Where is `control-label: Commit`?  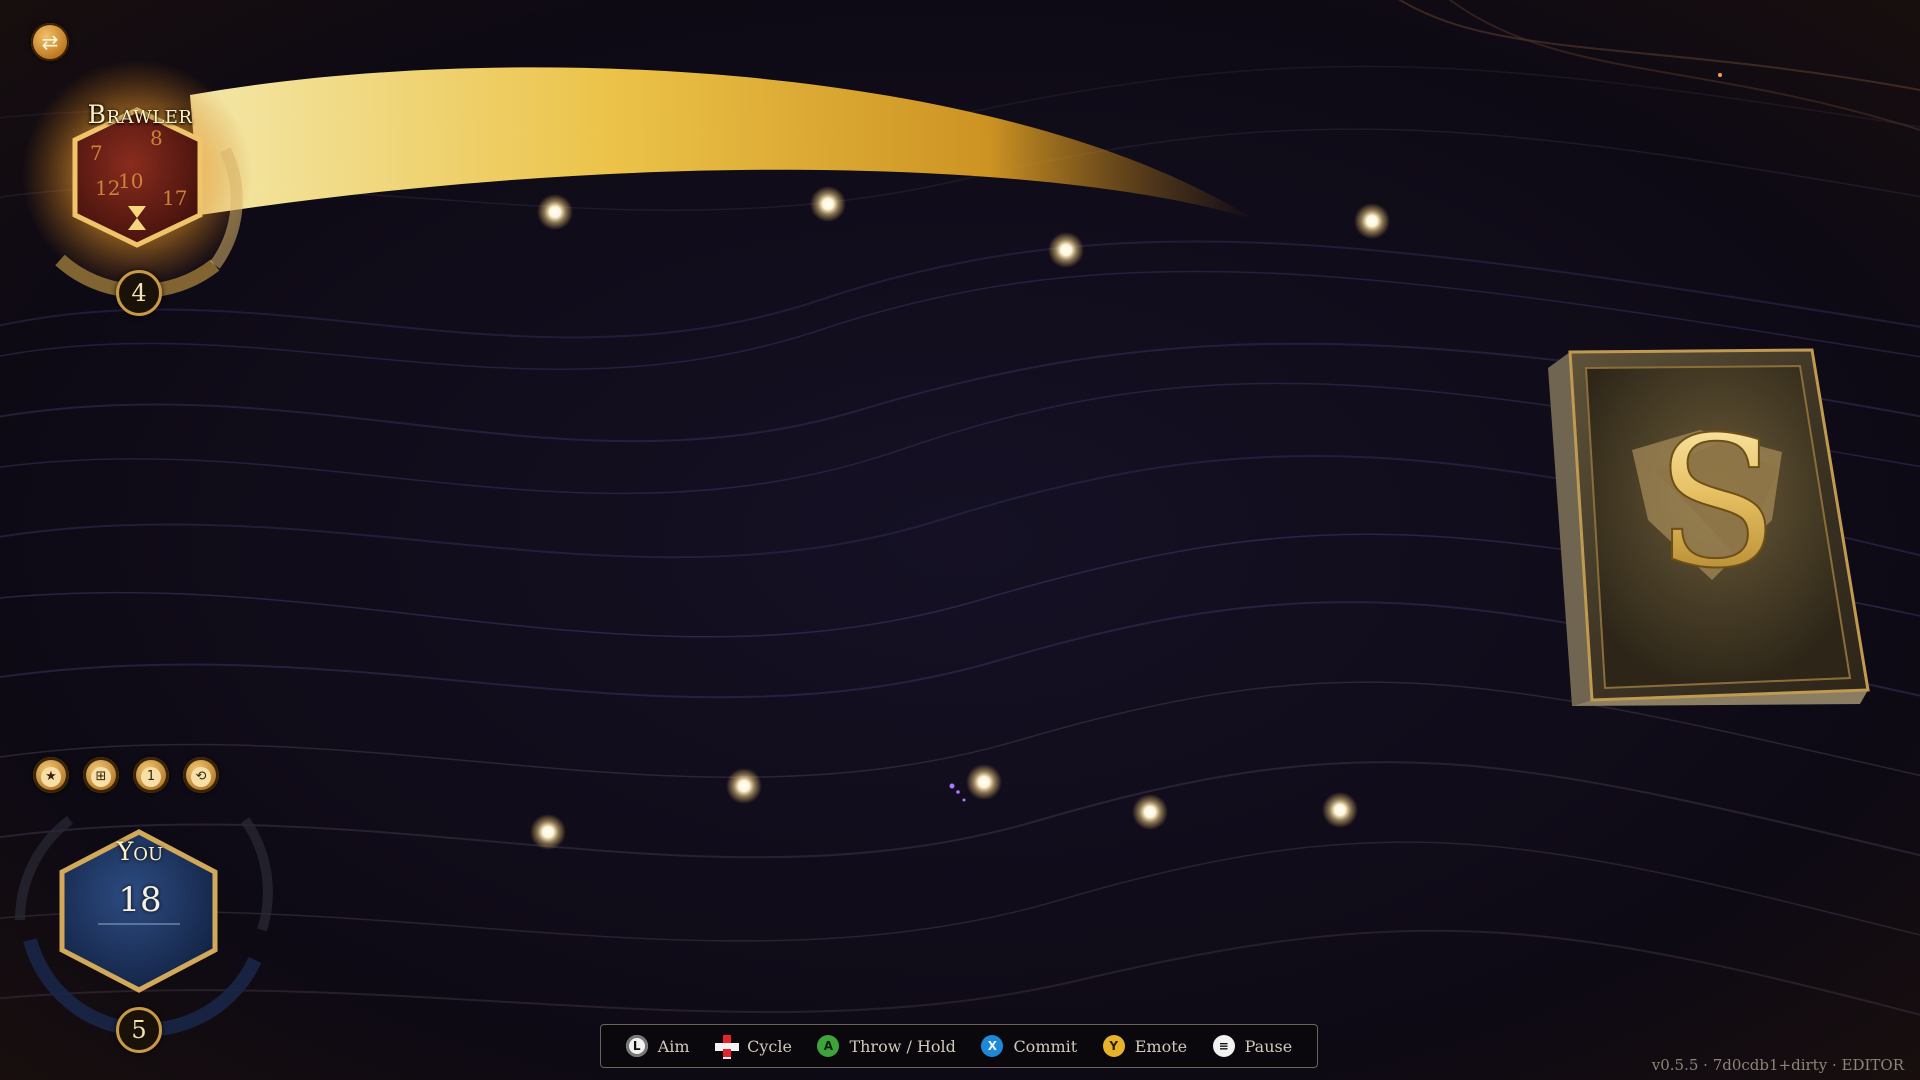
control-label: Commit is located at coordinates (1045, 1046).